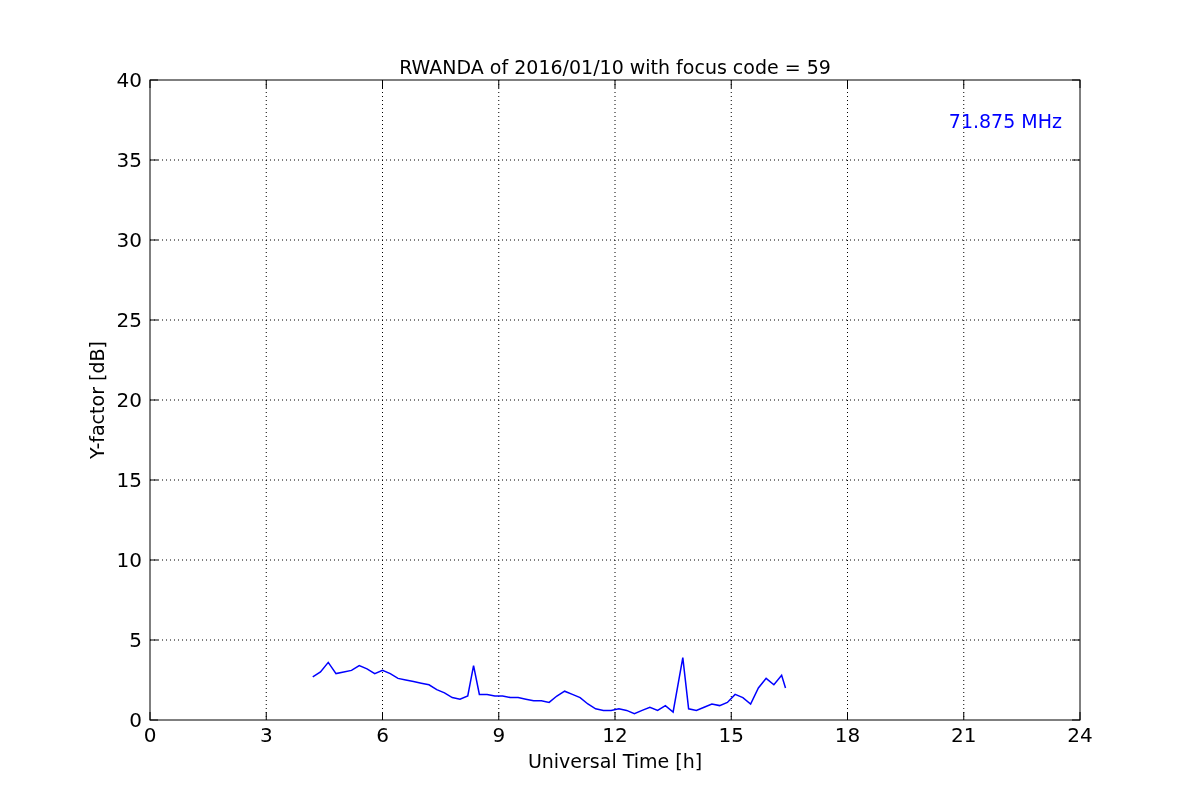 This screenshot has height=800, width=1200. I want to click on y-tick-label: 10, so click(129, 560).